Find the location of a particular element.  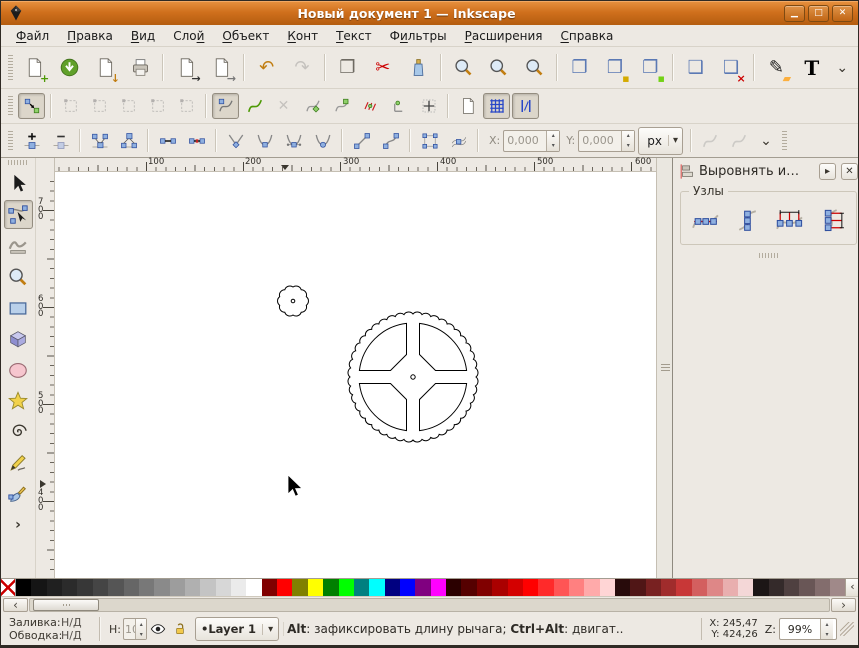

panel-shade-button: ▸ is located at coordinates (827, 171).